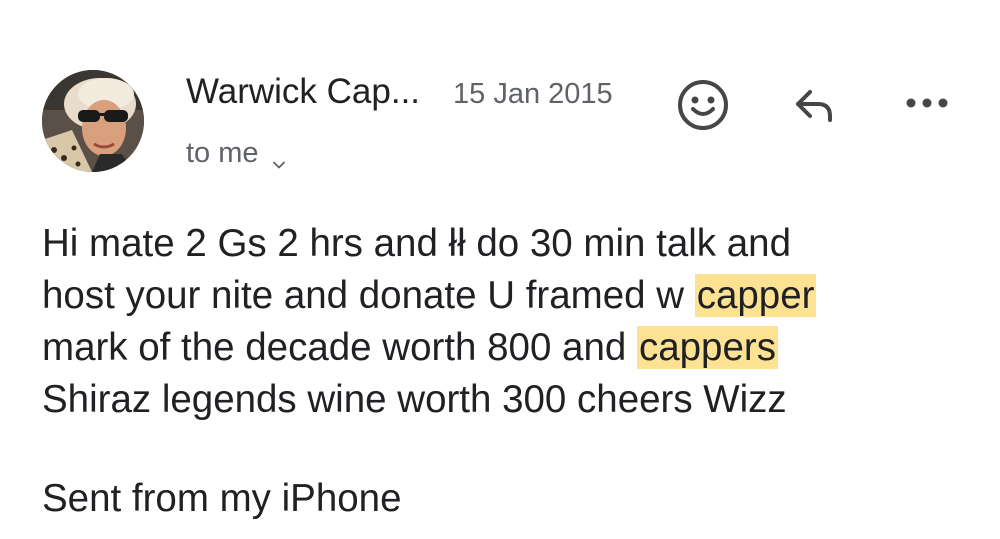 This screenshot has height=539, width=1000. I want to click on smiley-face-icon, so click(703, 105).